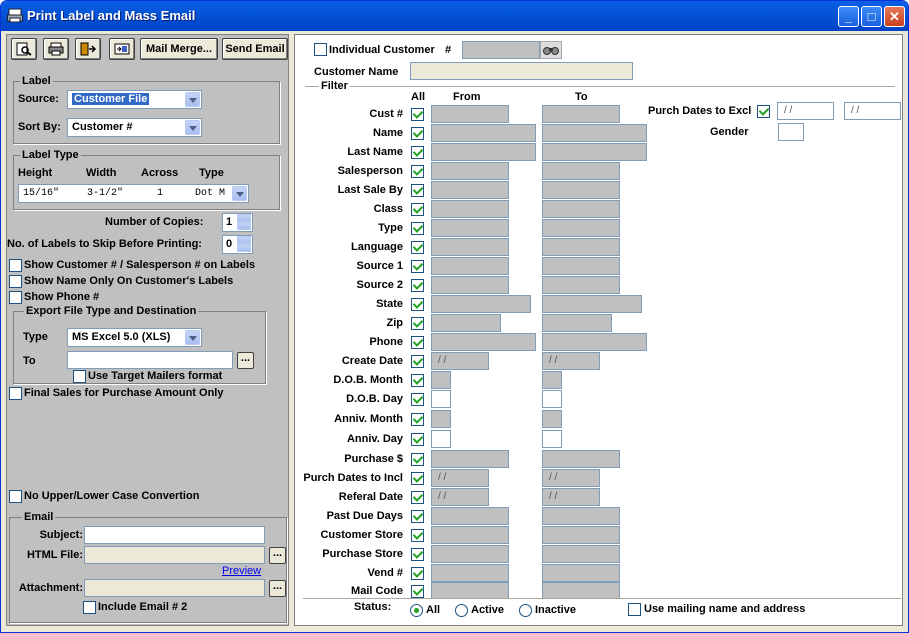  What do you see at coordinates (461, 610) in the screenshot?
I see `status-active-radio` at bounding box center [461, 610].